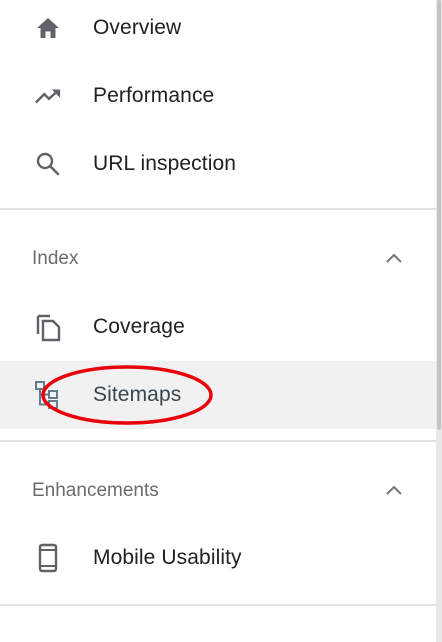  What do you see at coordinates (48, 28) in the screenshot?
I see `home-icon` at bounding box center [48, 28].